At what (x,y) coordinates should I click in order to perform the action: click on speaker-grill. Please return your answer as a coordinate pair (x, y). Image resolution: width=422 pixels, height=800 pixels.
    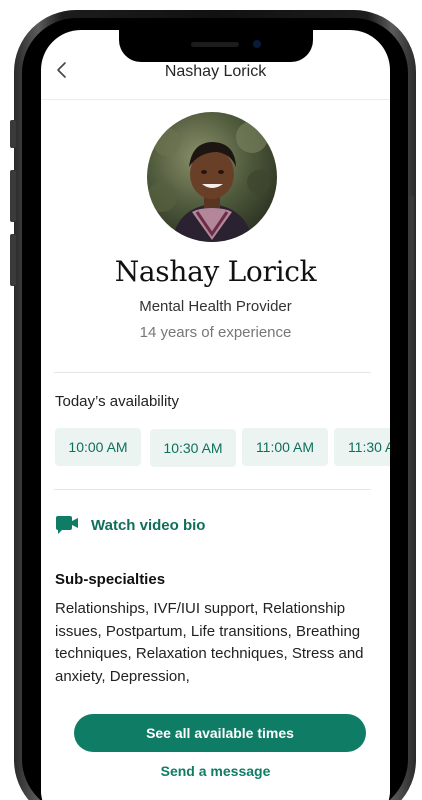
    Looking at the image, I should click on (215, 44).